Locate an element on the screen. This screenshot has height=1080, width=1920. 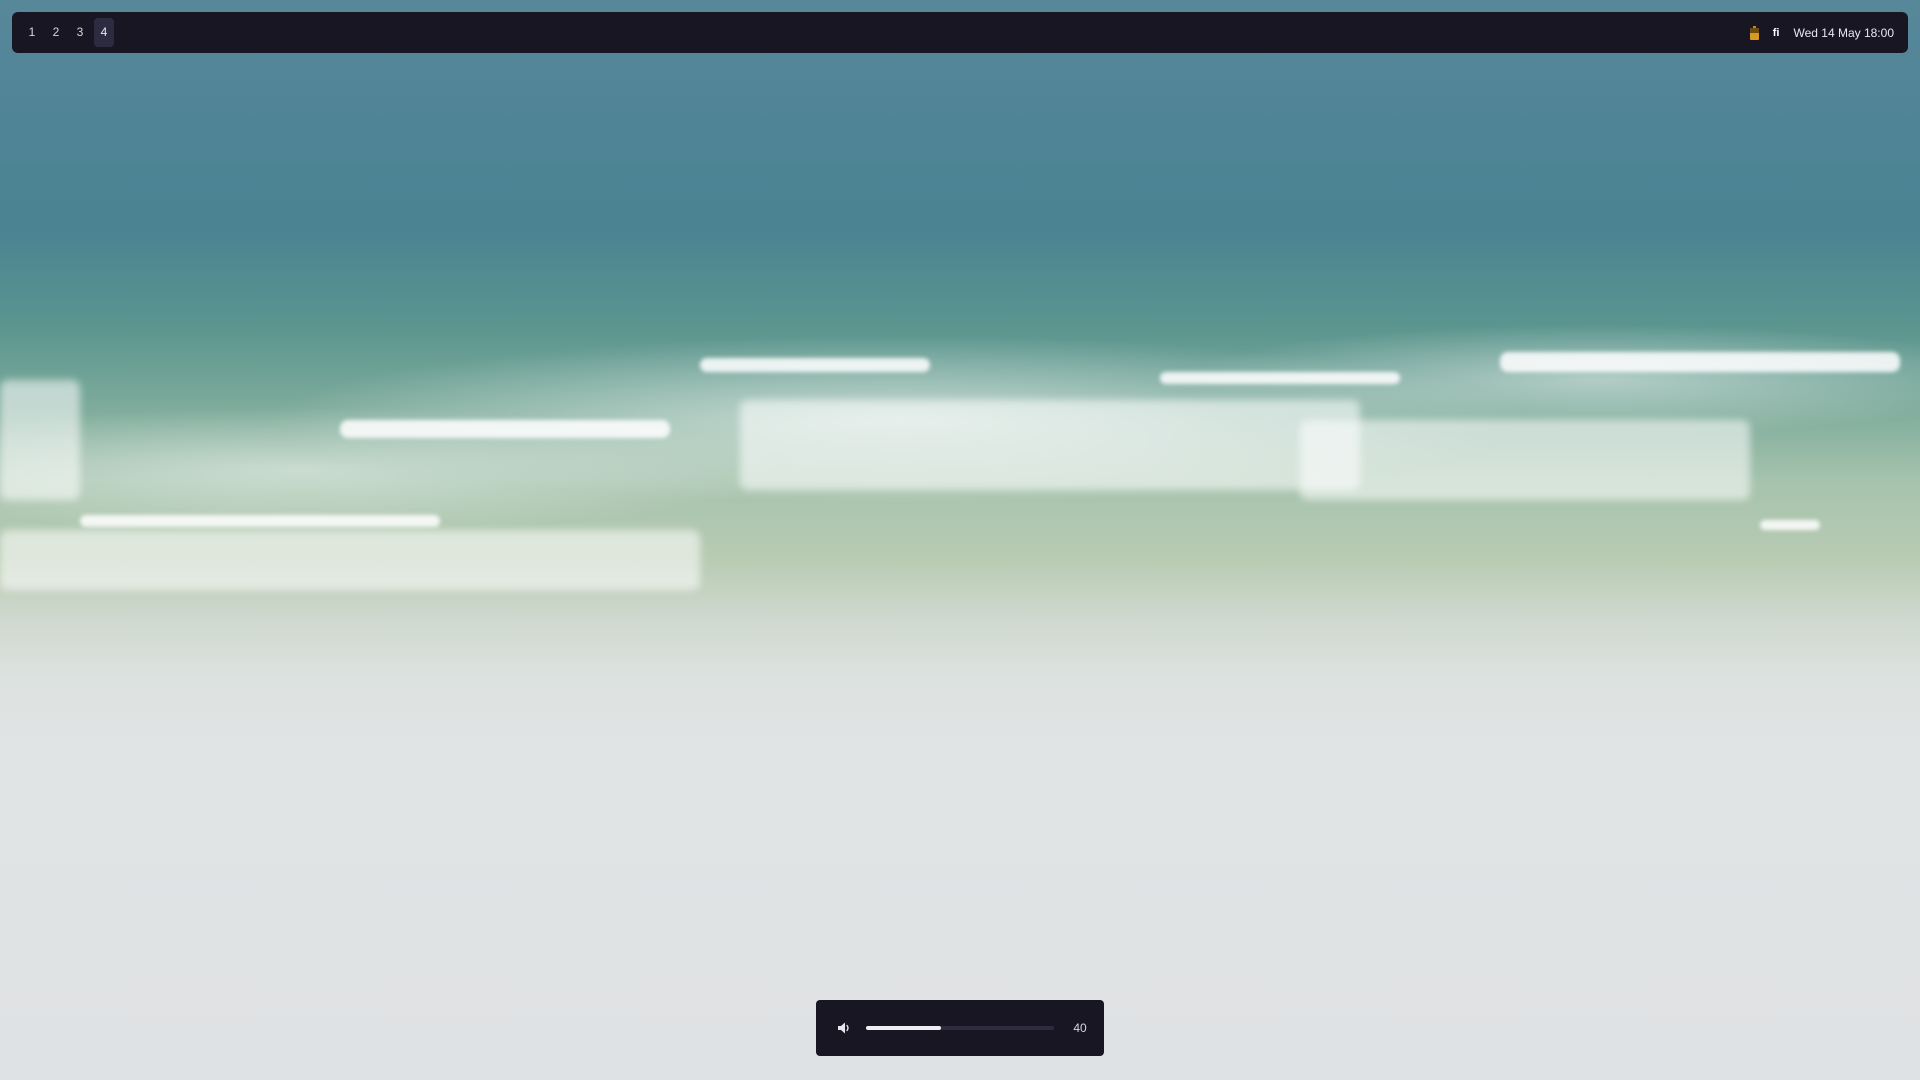
volume-slider is located at coordinates (960, 1028).